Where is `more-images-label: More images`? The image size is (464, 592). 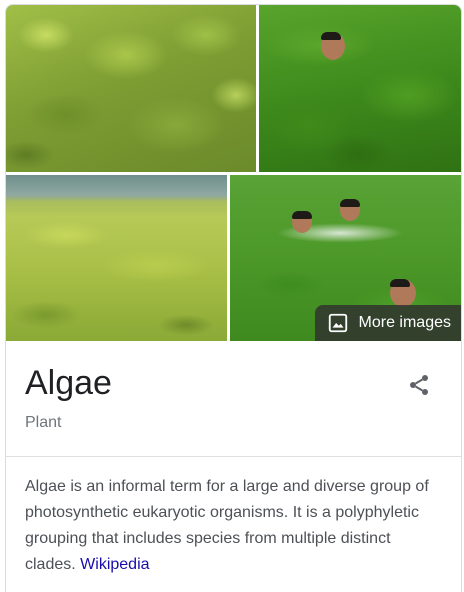 more-images-label: More images is located at coordinates (404, 322).